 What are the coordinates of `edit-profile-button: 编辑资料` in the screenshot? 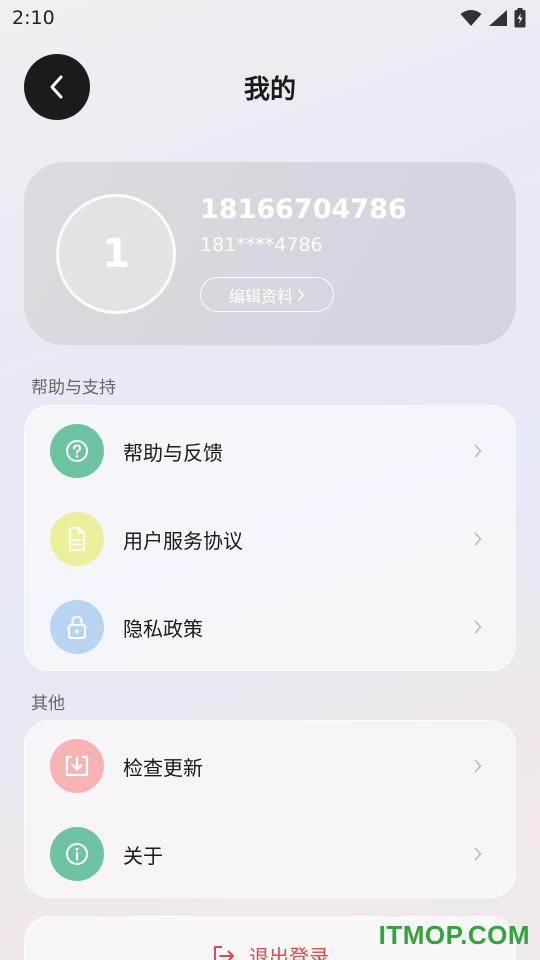 It's located at (267, 294).